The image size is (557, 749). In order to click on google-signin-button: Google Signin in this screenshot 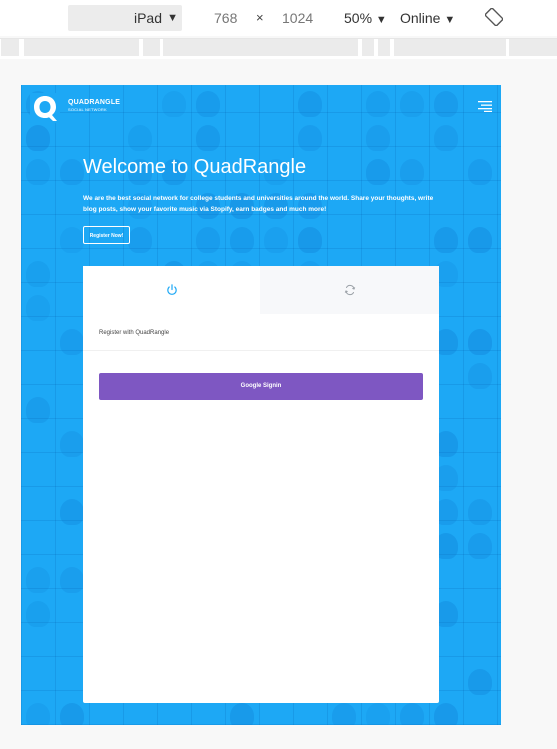, I will do `click(261, 386)`.